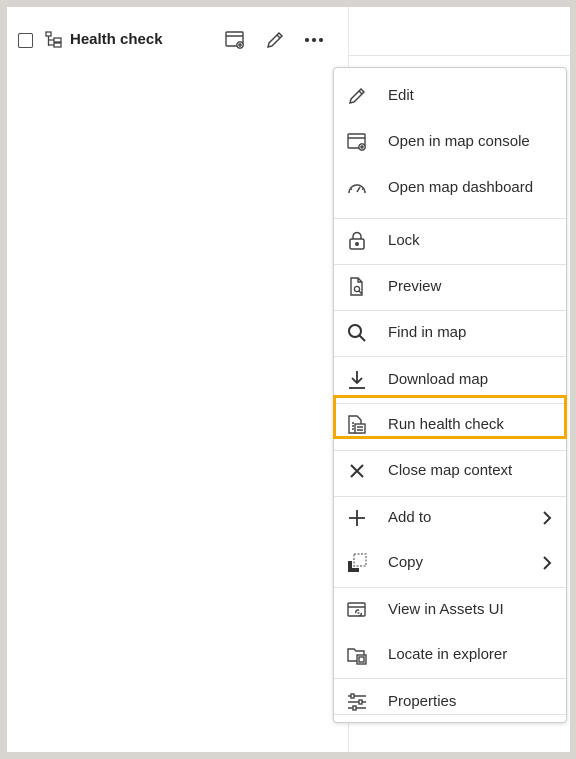 The height and width of the screenshot is (759, 576). What do you see at coordinates (406, 562) in the screenshot?
I see `menu-item-label: Copy` at bounding box center [406, 562].